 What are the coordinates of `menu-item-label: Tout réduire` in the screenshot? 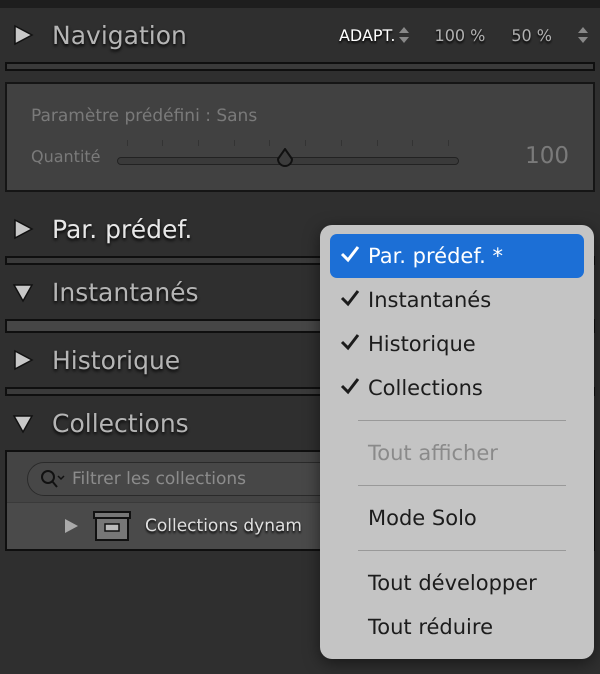 It's located at (430, 627).